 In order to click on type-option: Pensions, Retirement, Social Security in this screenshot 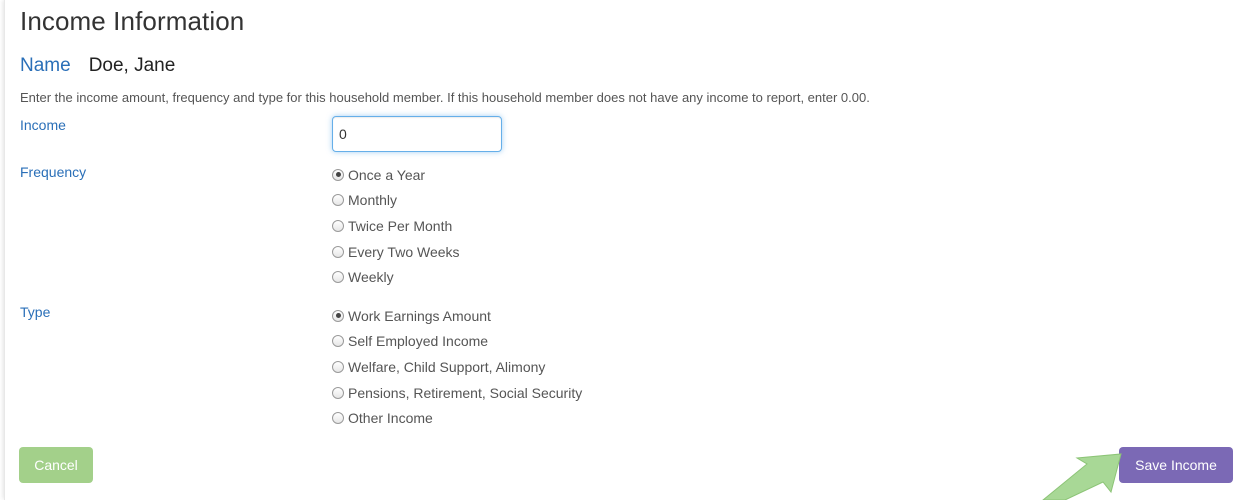, I will do `click(457, 393)`.